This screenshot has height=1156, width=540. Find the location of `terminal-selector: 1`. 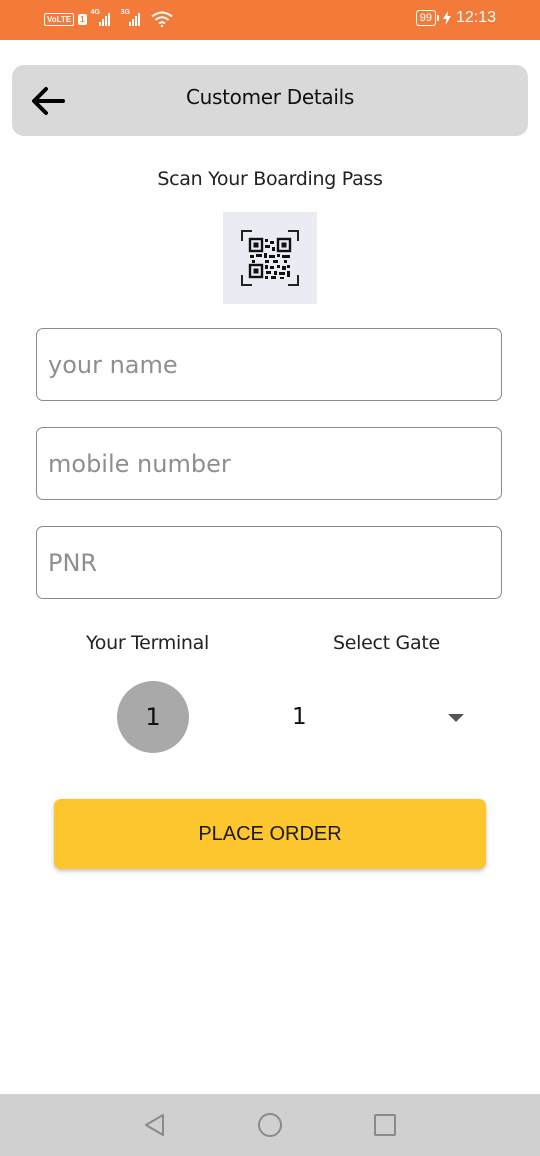

terminal-selector: 1 is located at coordinates (153, 717).